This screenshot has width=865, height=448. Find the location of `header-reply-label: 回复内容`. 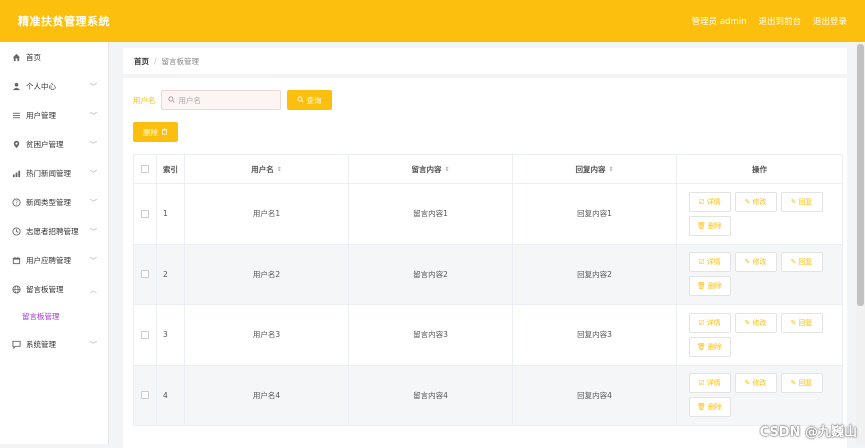

header-reply-label: 回复内容 is located at coordinates (590, 169).